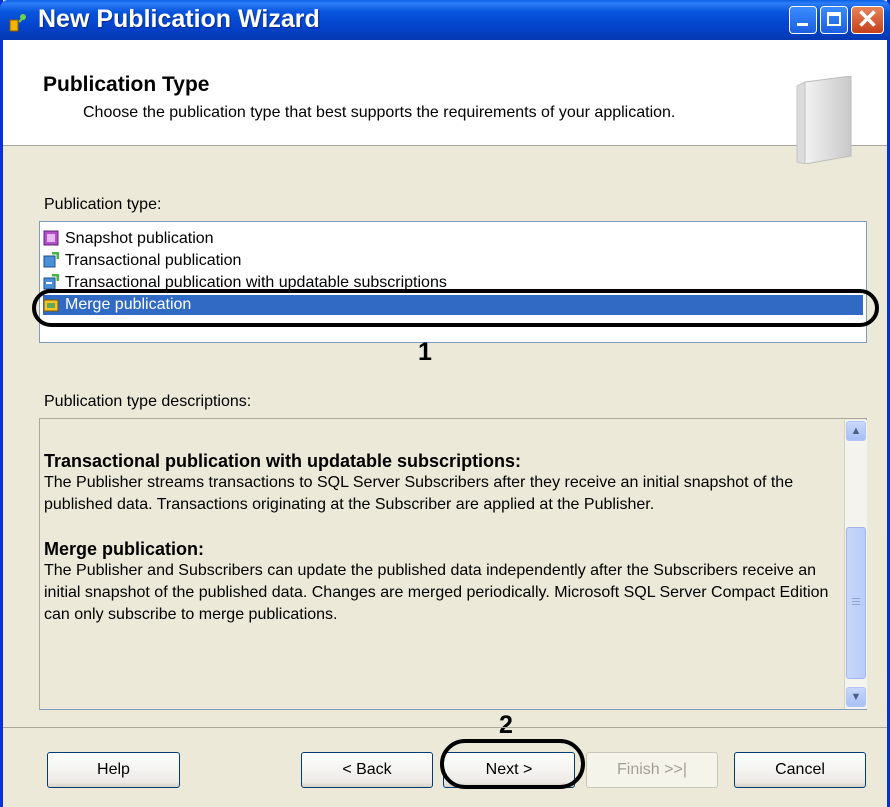 This screenshot has height=807, width=890. Describe the element at coordinates (856, 598) in the screenshot. I see `grip-icon` at that location.